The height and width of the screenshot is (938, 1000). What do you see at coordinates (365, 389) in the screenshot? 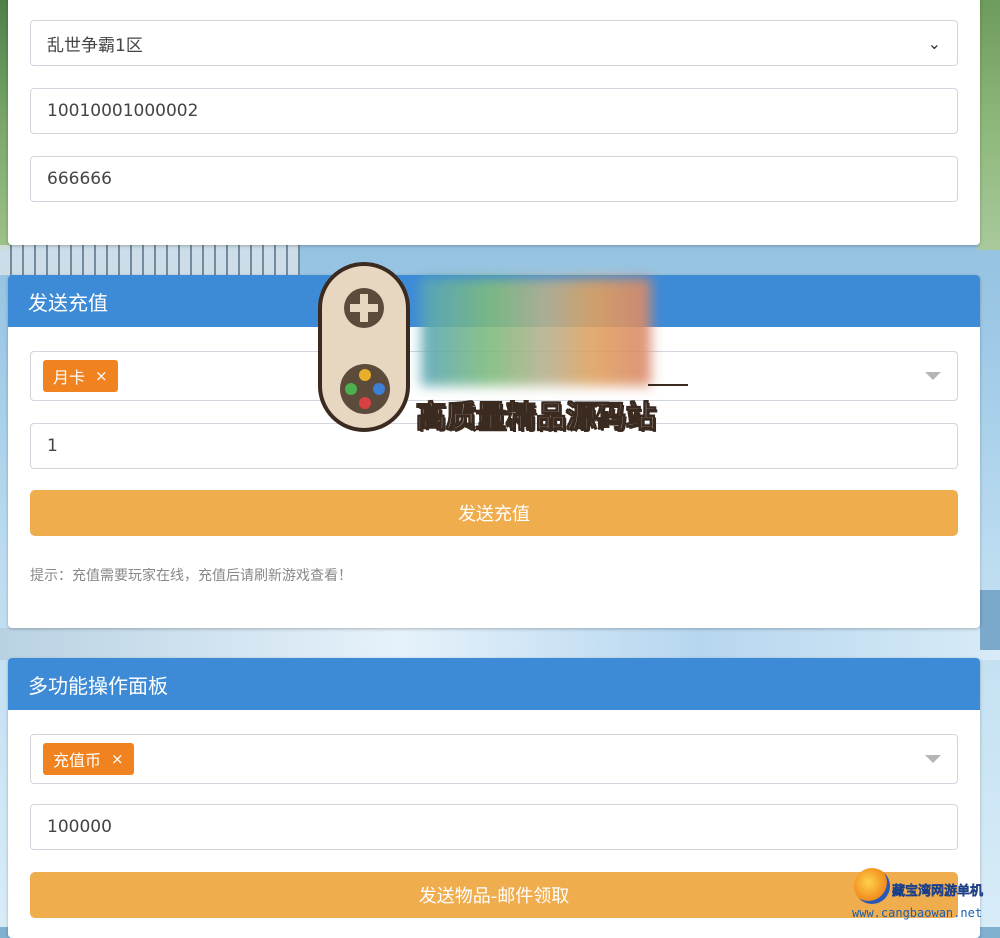
I see `gamepad-buttons-icon` at bounding box center [365, 389].